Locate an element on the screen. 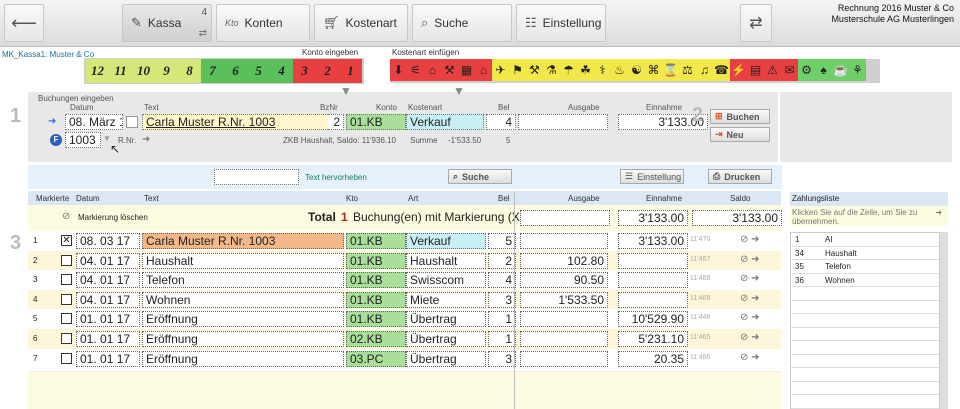  kostenart-icon: ♨ is located at coordinates (619, 70).